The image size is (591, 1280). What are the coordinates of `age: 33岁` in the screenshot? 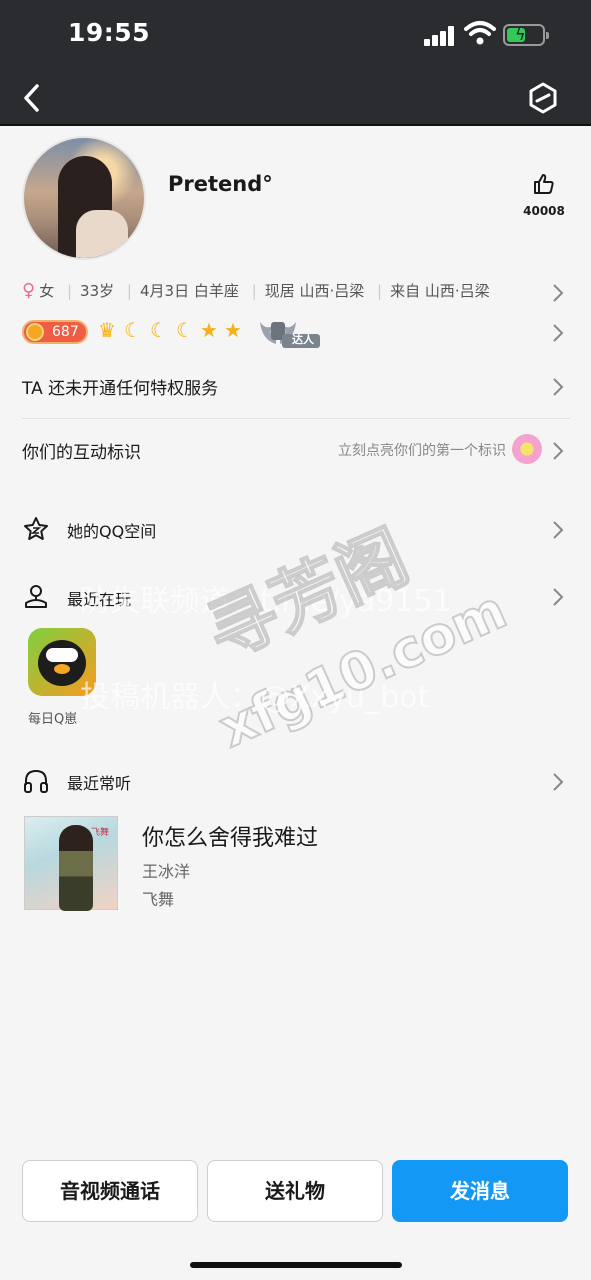 It's located at (97, 291).